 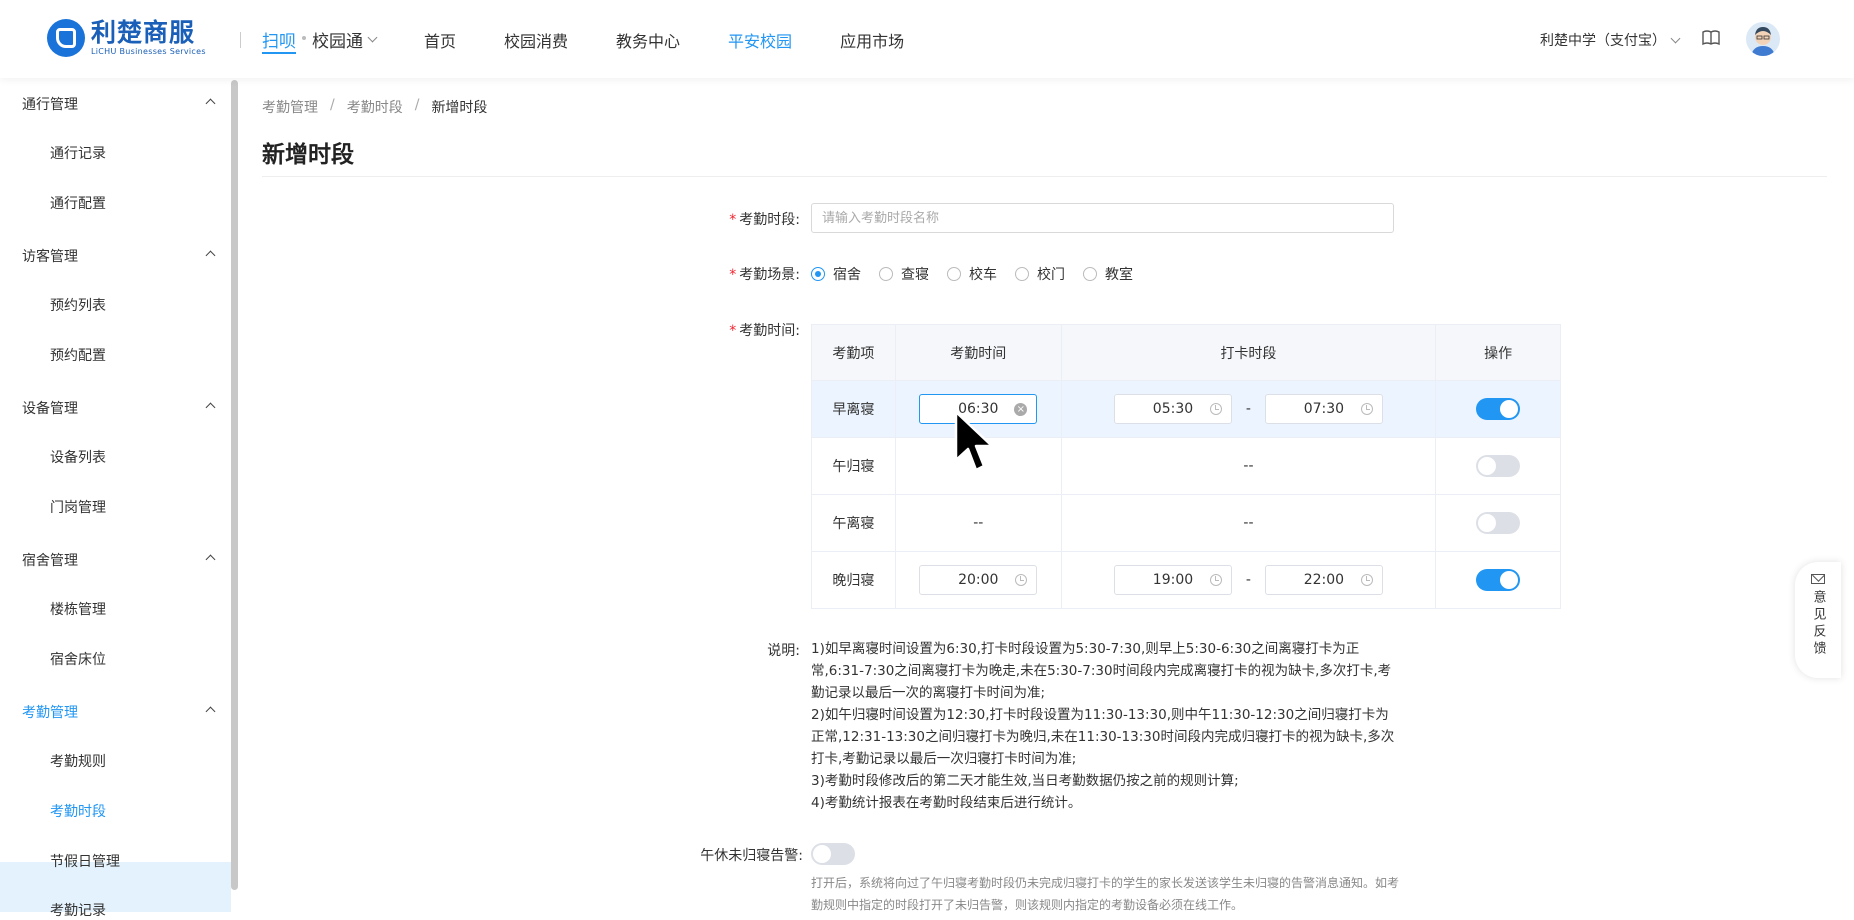 What do you see at coordinates (78, 355) in the screenshot?
I see `sidebar-item-reservation-config: 预约配置` at bounding box center [78, 355].